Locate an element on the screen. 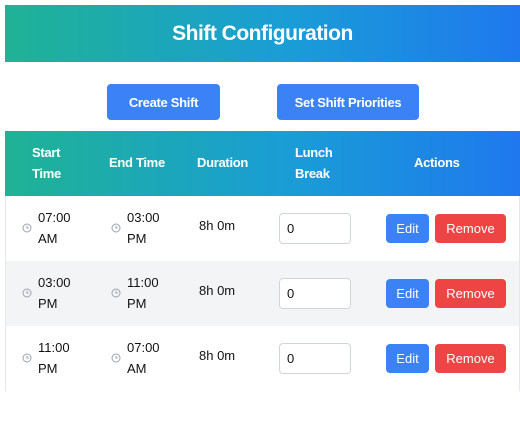 This screenshot has height=428, width=520. end-time-cell: 03:00 PM is located at coordinates (139, 228).